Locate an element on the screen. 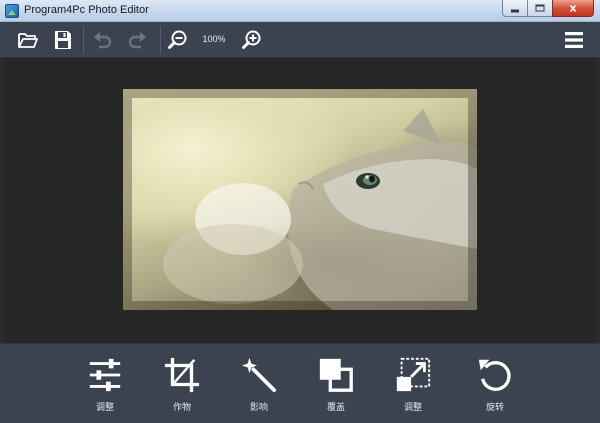 This screenshot has height=423, width=600. close-icon: x is located at coordinates (573, 8).